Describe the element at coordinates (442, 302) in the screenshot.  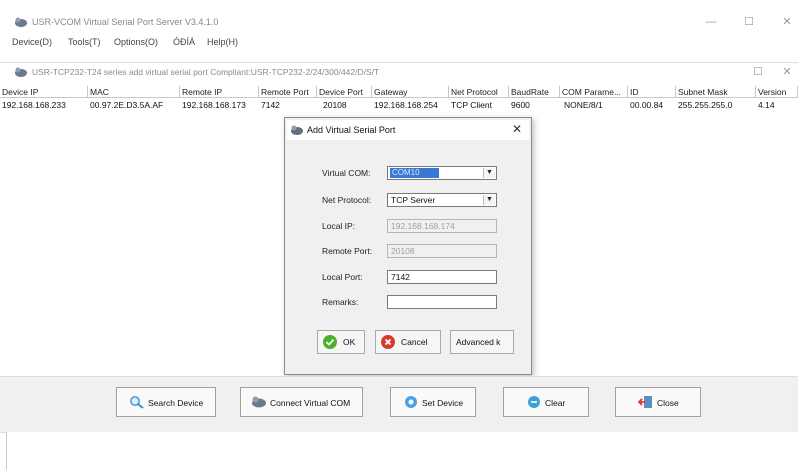
I see `remarks-field` at that location.